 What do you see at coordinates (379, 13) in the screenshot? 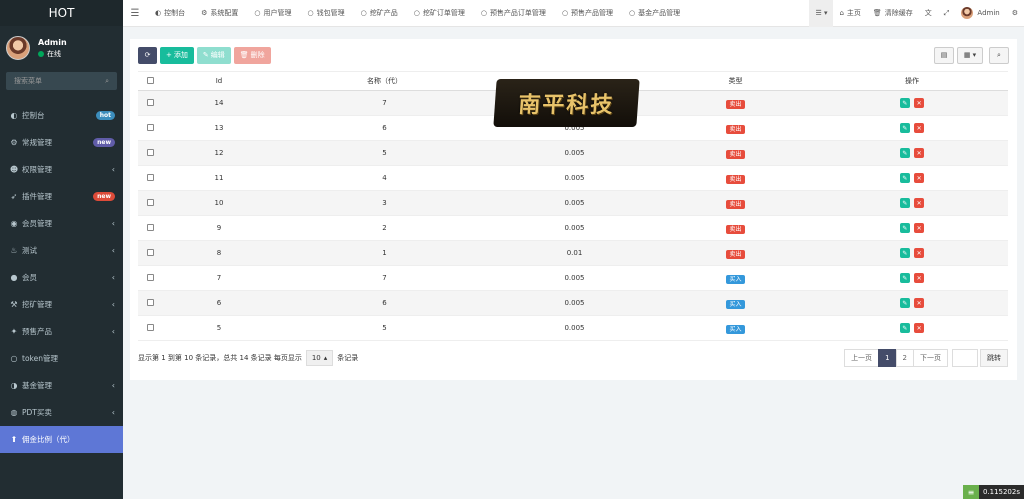
I see `tab-4: ○ 挖矿产品` at bounding box center [379, 13].